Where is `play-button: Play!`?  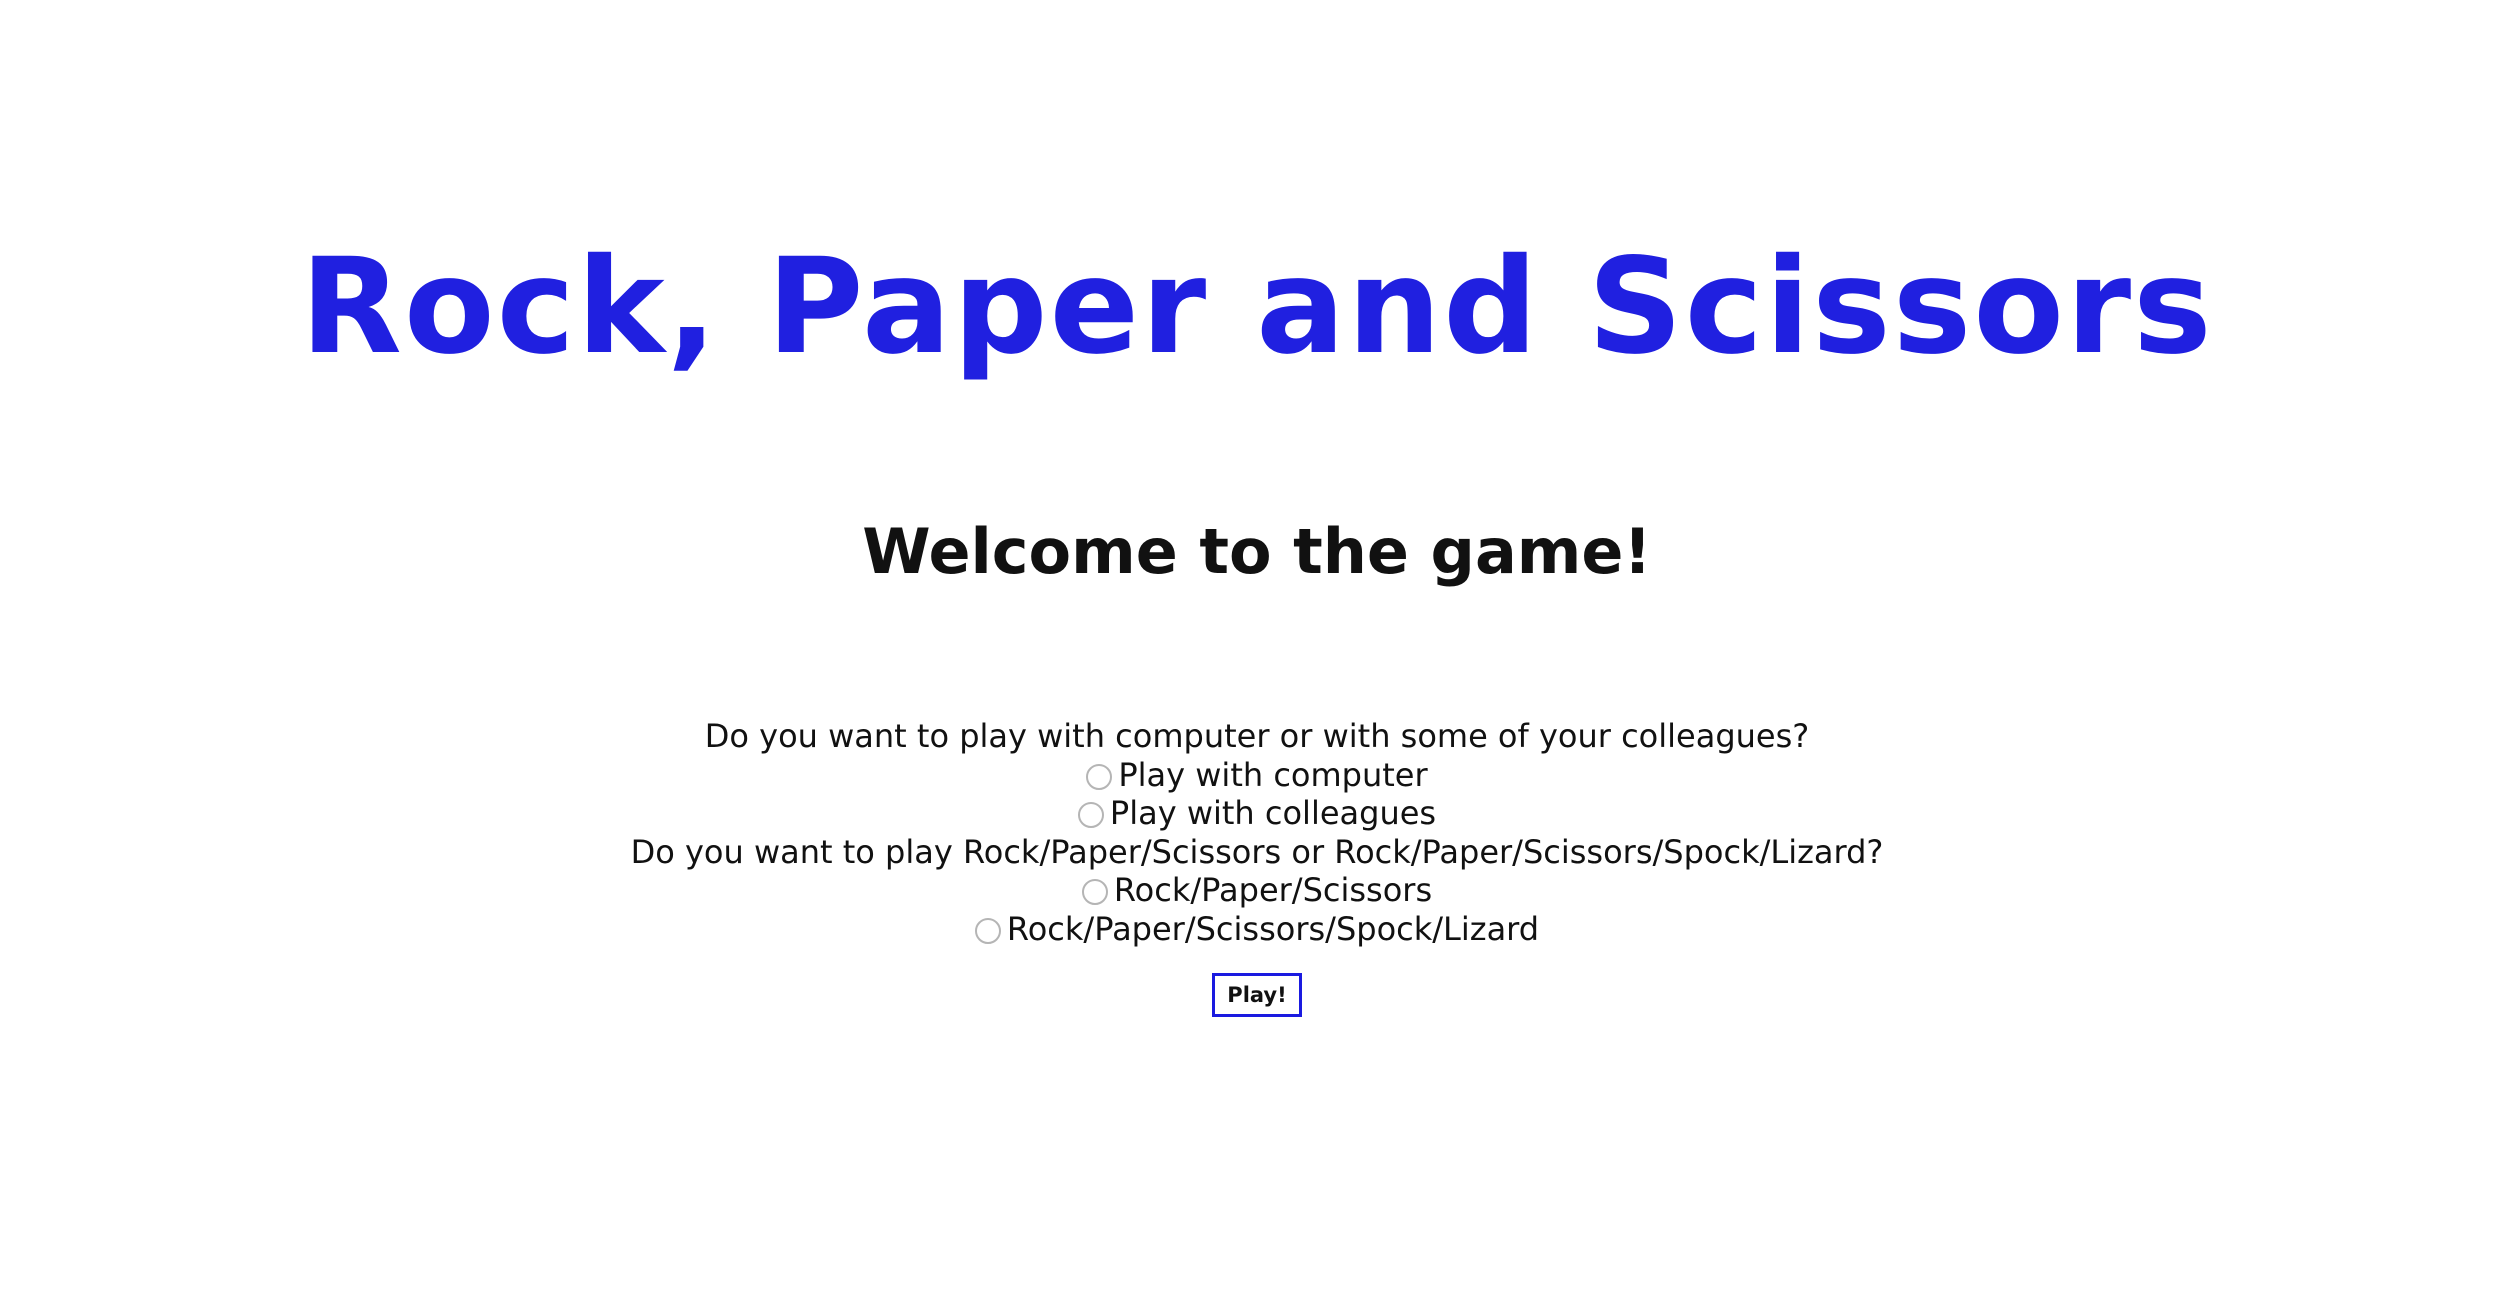
play-button: Play! is located at coordinates (1257, 995).